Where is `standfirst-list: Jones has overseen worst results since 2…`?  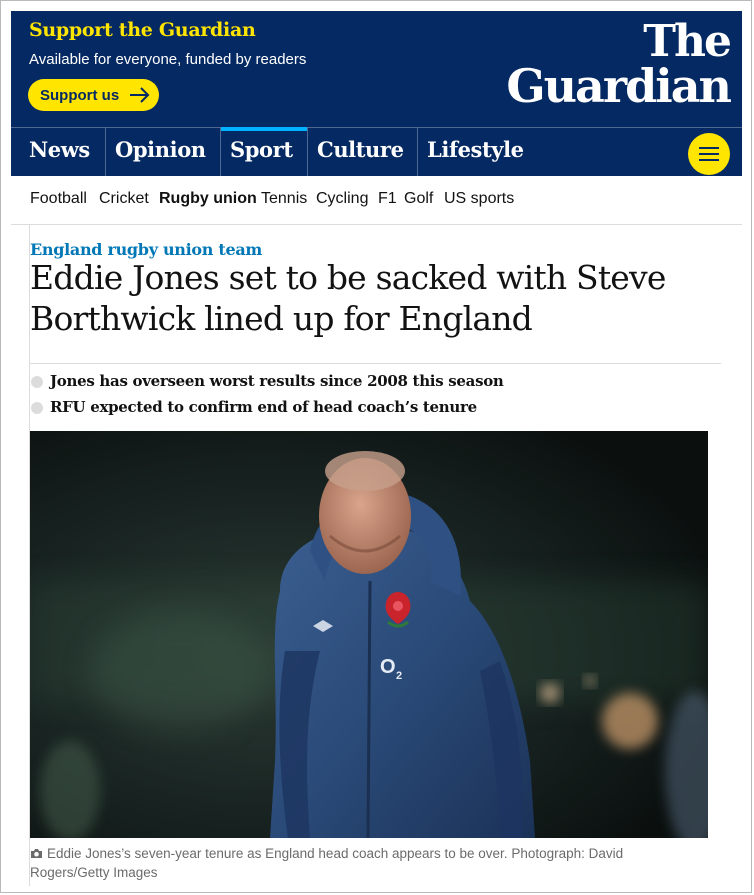 standfirst-list: Jones has overseen worst results since 2… is located at coordinates (267, 398).